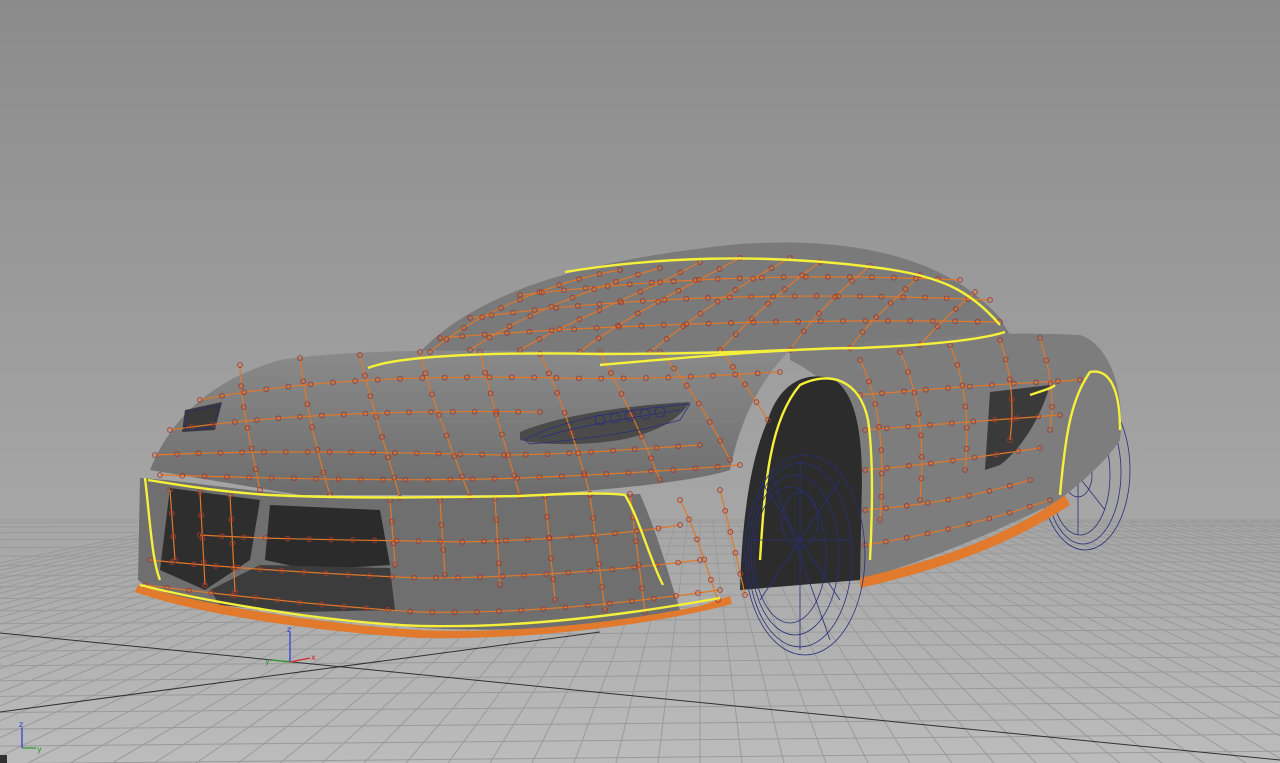 Image resolution: width=1280 pixels, height=763 pixels. I want to click on axis-x-label: x, so click(313, 657).